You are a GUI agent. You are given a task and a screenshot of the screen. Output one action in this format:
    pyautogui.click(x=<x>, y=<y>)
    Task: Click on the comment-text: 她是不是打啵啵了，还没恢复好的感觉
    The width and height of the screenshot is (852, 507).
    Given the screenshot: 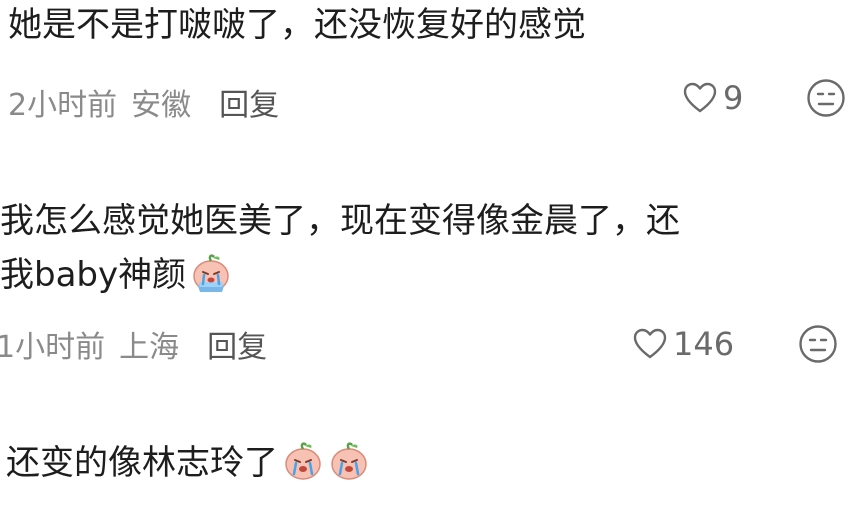 What is the action you would take?
    pyautogui.click(x=297, y=25)
    